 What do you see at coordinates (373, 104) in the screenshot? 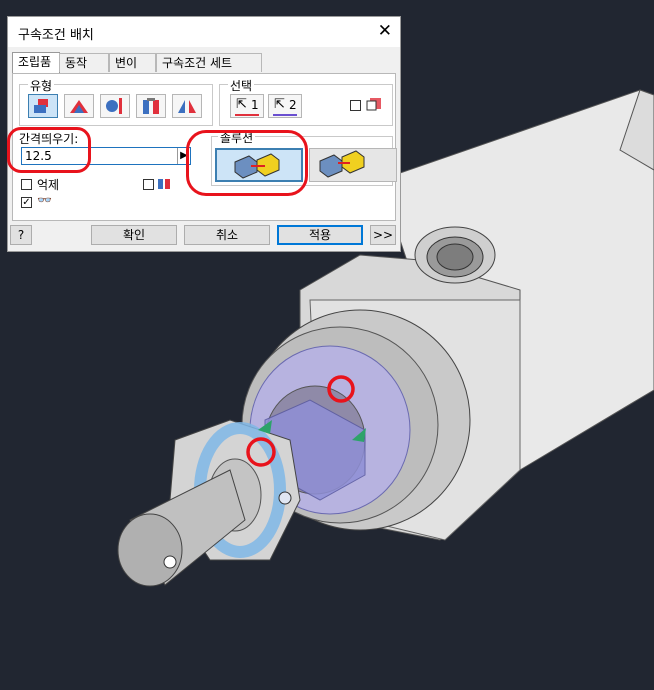
I see `pick-part-first-icon` at bounding box center [373, 104].